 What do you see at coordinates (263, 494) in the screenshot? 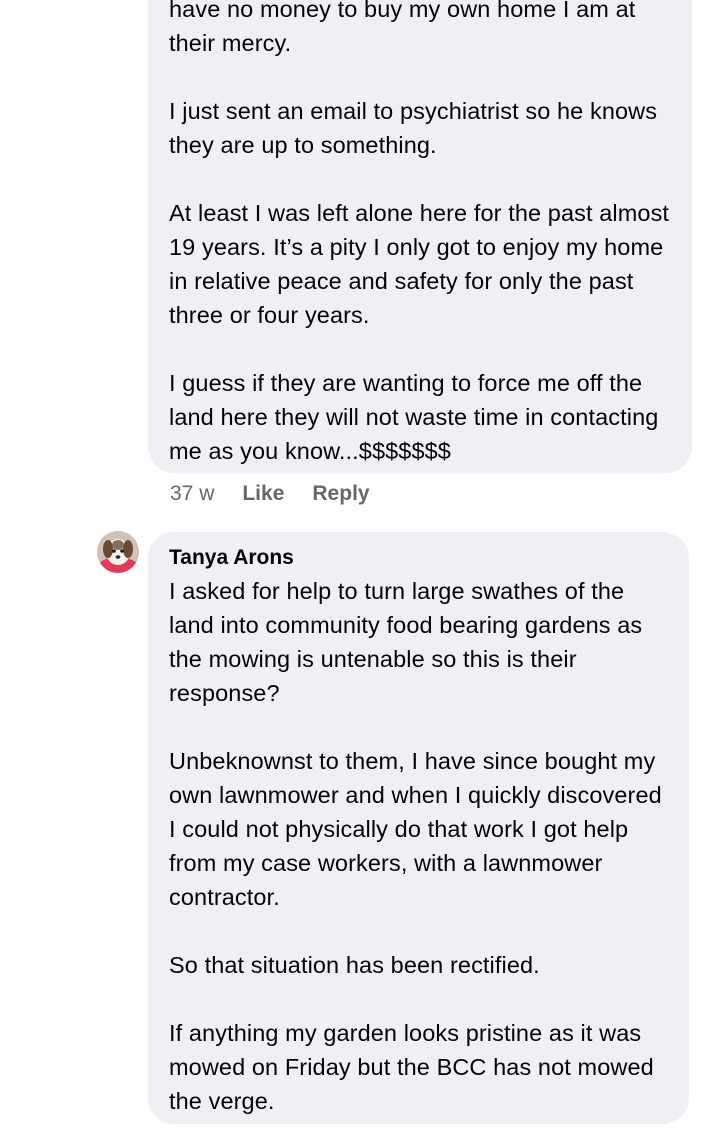
I see `like-button: Like` at bounding box center [263, 494].